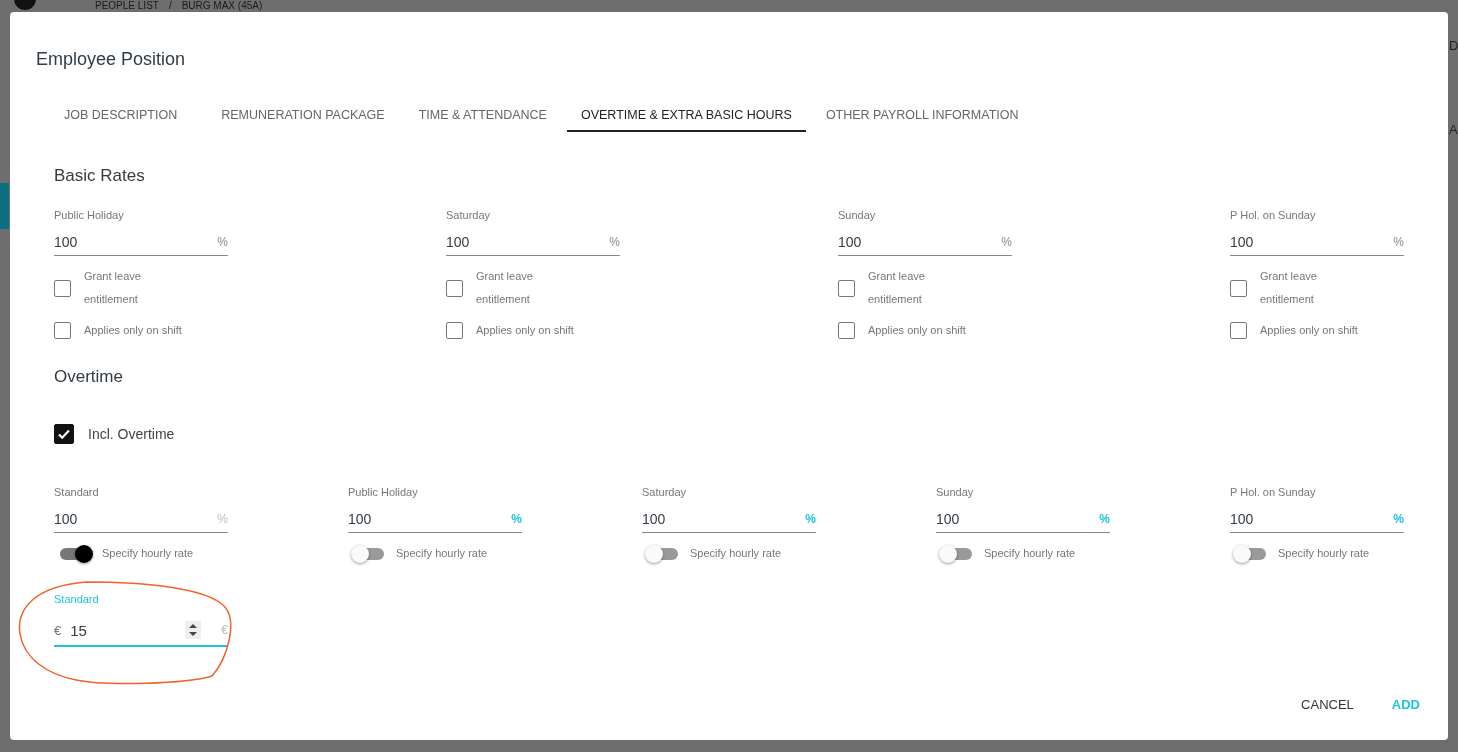  Describe the element at coordinates (141, 631) in the screenshot. I see `input-field: € 15 €` at that location.